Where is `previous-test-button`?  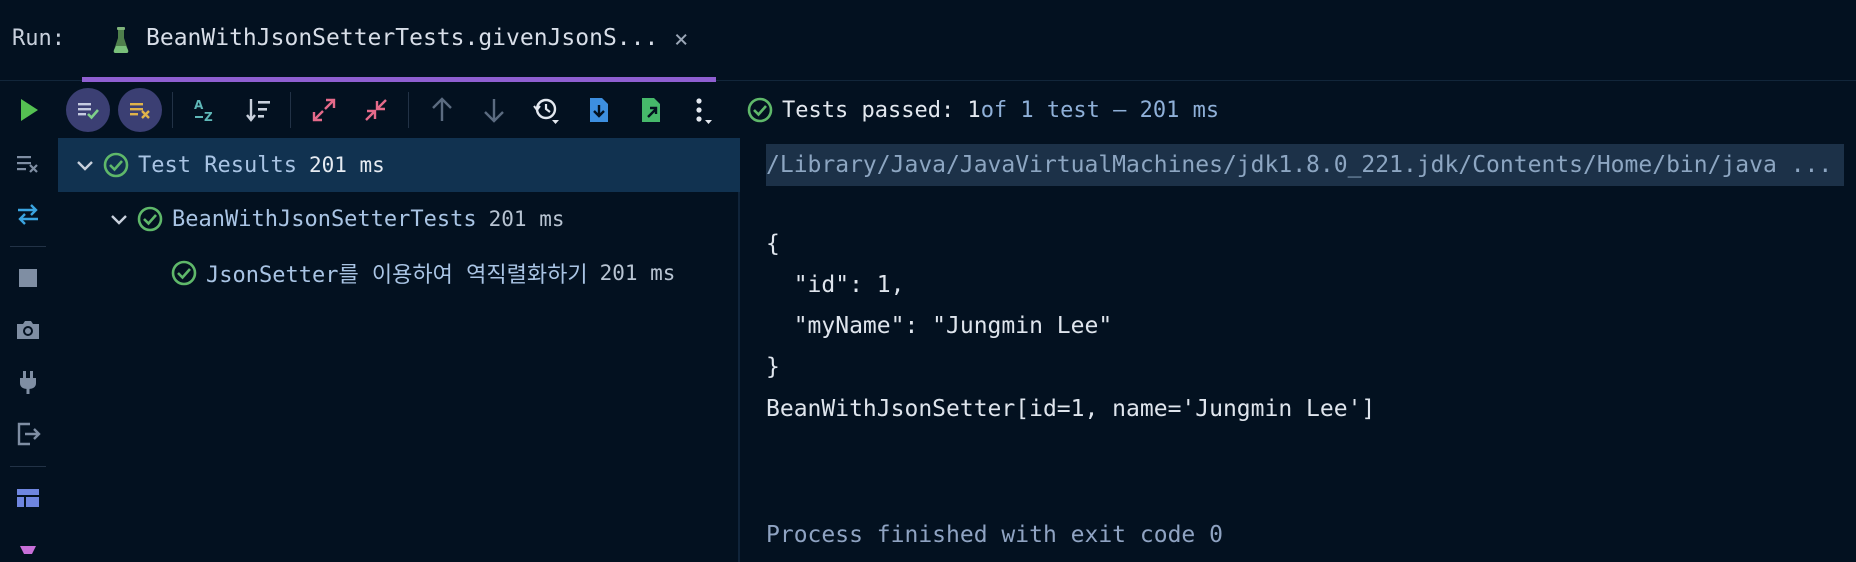
previous-test-button is located at coordinates (442, 110).